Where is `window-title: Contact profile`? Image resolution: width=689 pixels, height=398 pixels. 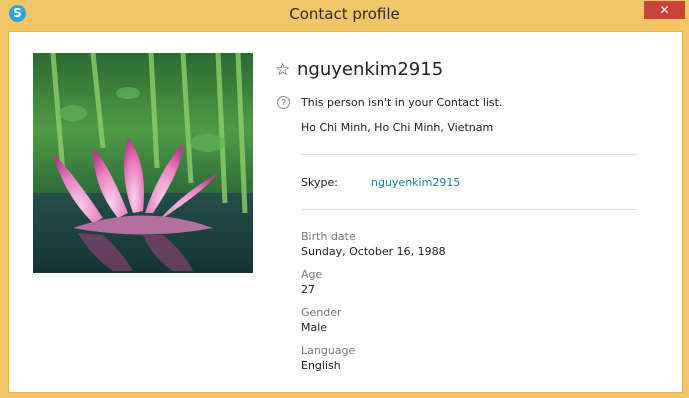
window-title: Contact profile is located at coordinates (344, 14).